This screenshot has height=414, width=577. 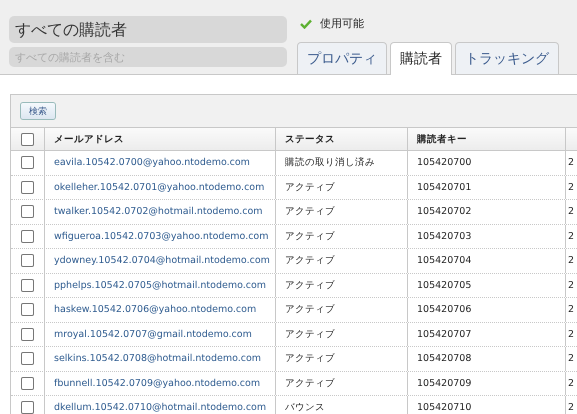 What do you see at coordinates (330, 163) in the screenshot?
I see `status-cell: 購読の取り消し済み` at bounding box center [330, 163].